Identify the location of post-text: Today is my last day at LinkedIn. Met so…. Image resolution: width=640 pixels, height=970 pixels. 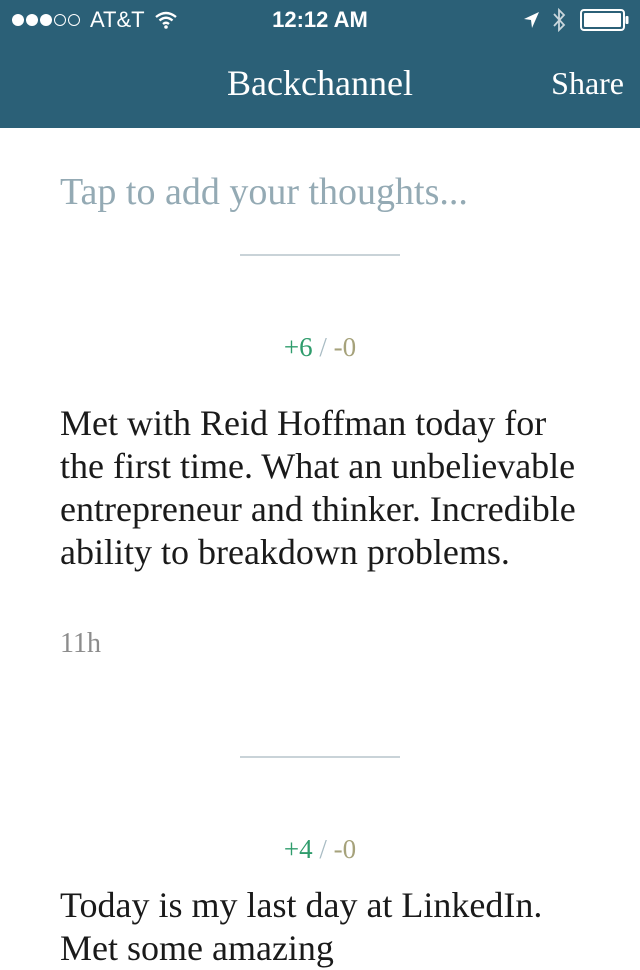
(320, 927).